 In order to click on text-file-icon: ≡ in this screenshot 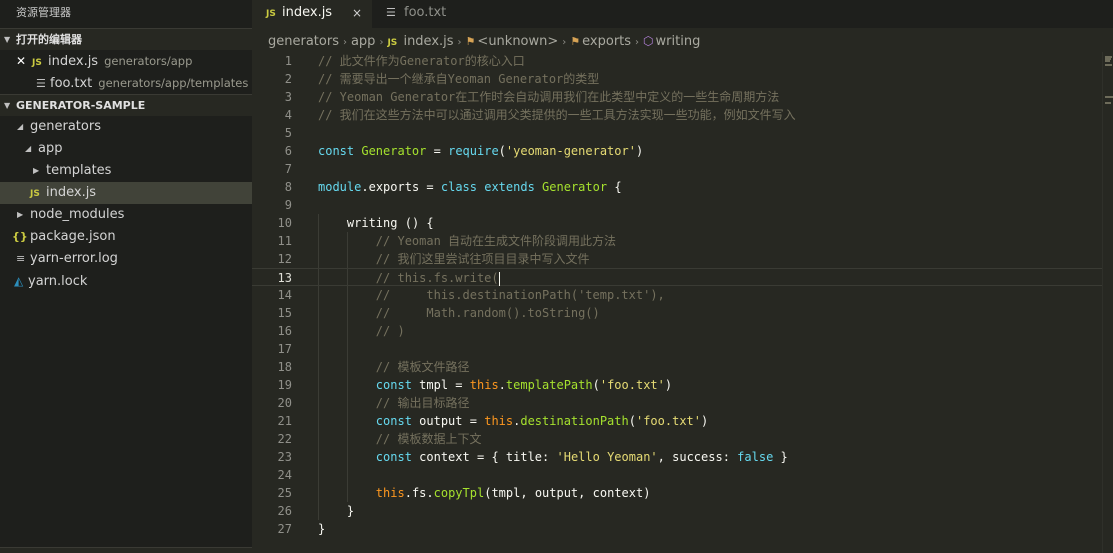, I will do `click(21, 258)`.